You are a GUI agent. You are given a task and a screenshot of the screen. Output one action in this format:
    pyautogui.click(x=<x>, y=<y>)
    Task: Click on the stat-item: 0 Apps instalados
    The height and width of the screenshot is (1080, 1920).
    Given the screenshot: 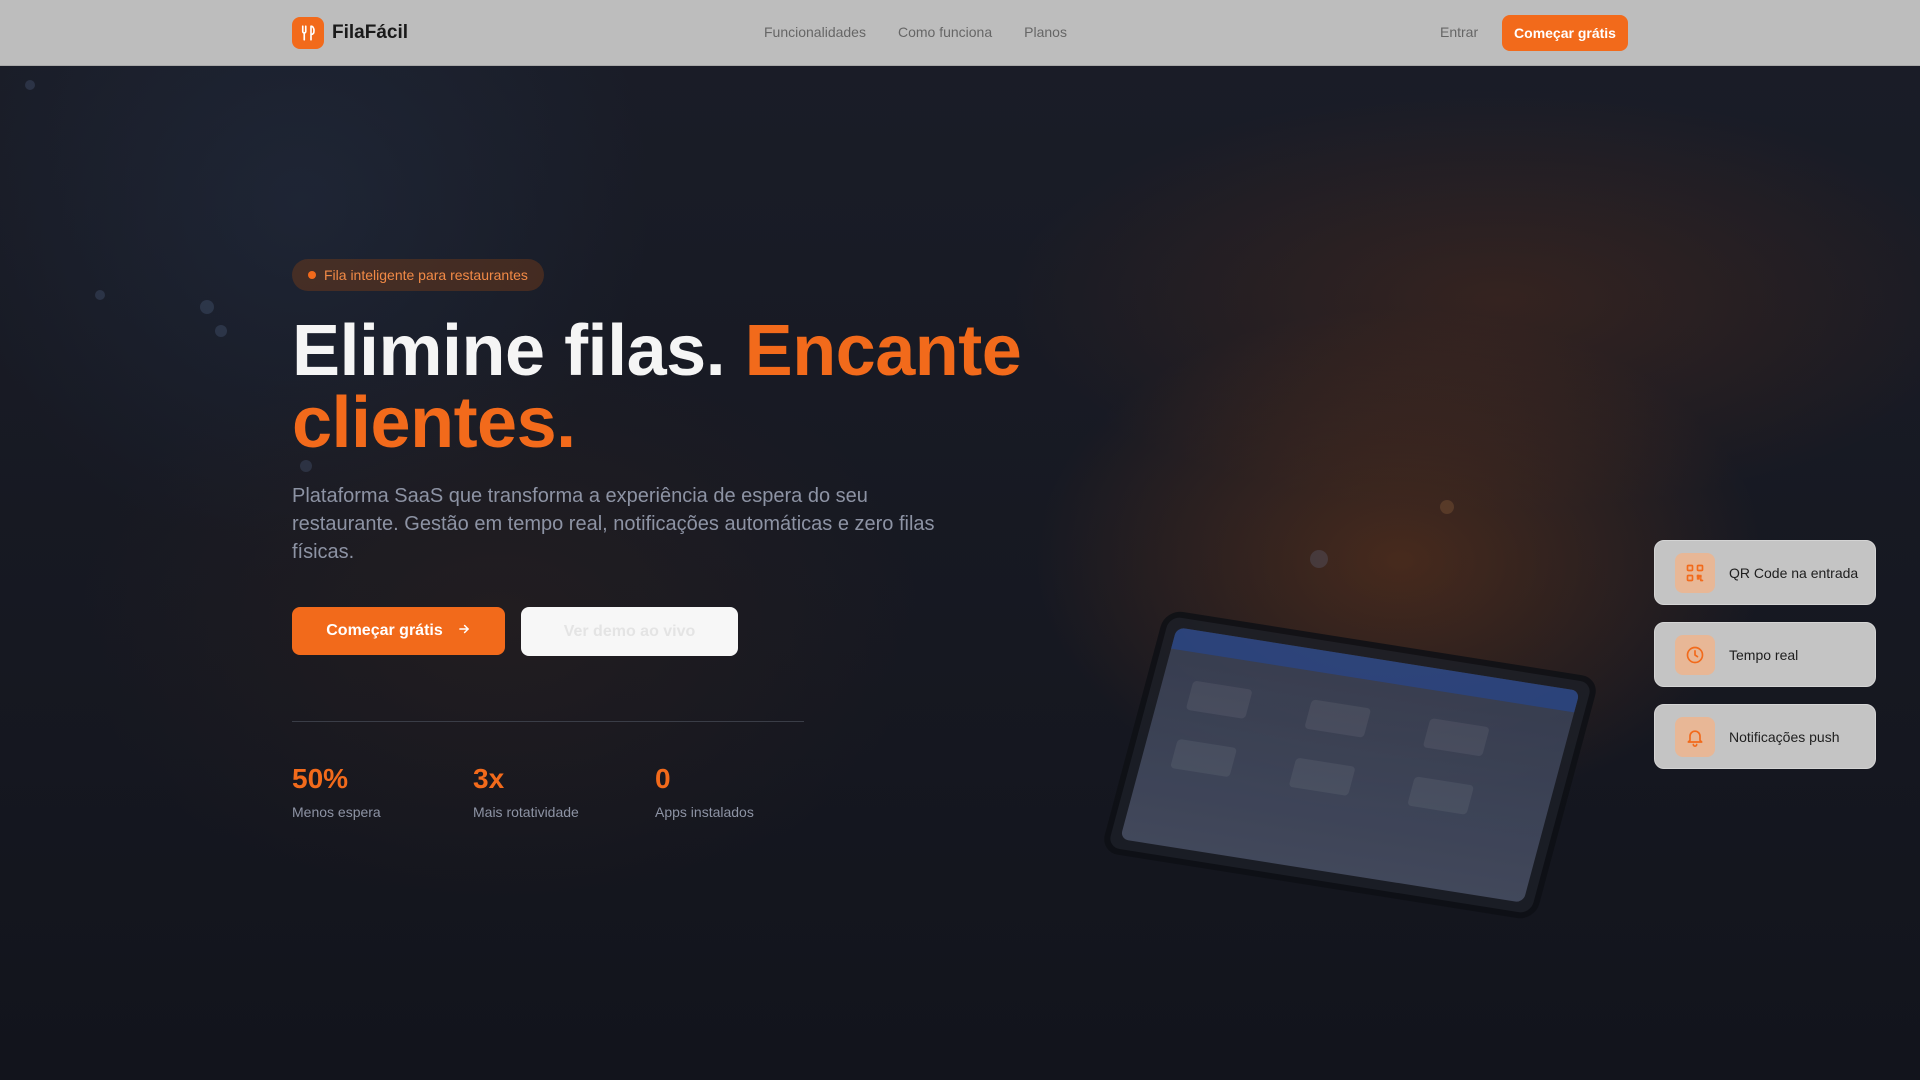 What is the action you would take?
    pyautogui.click(x=704, y=791)
    